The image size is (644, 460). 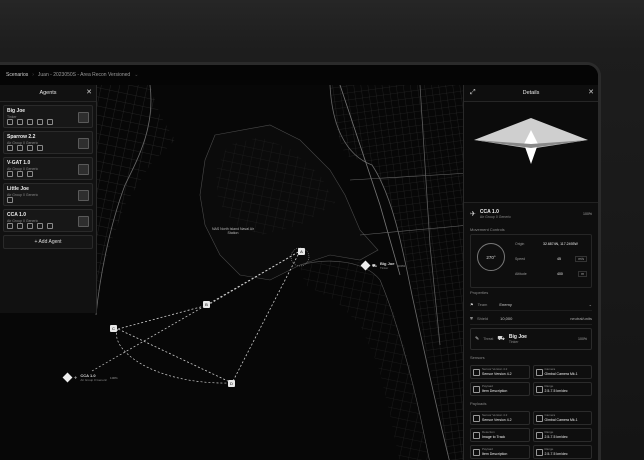 What do you see at coordinates (94, 380) in the screenshot?
I see `map-unit-sub: Air Group 0 Generic` at bounding box center [94, 380].